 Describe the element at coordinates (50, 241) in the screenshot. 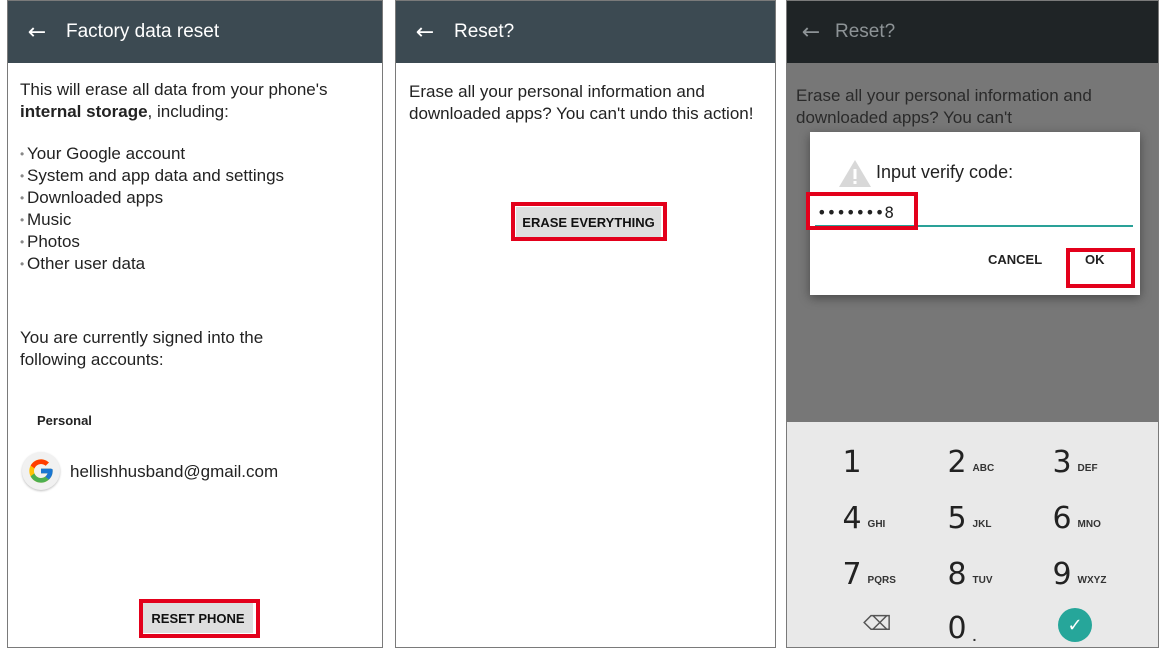

I see `list-item: • Photos` at that location.